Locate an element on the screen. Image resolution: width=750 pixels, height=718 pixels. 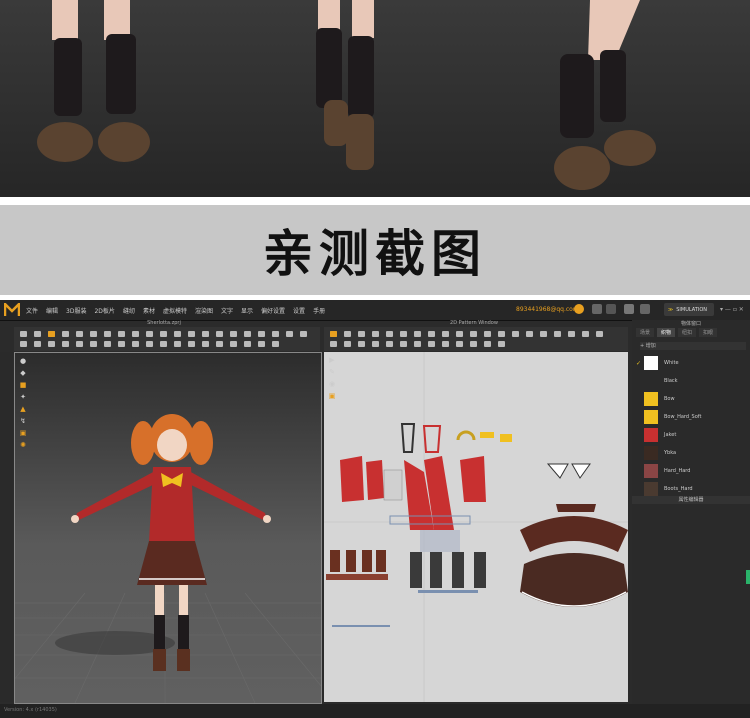
menu-display: 显示 is located at coordinates (247, 310).